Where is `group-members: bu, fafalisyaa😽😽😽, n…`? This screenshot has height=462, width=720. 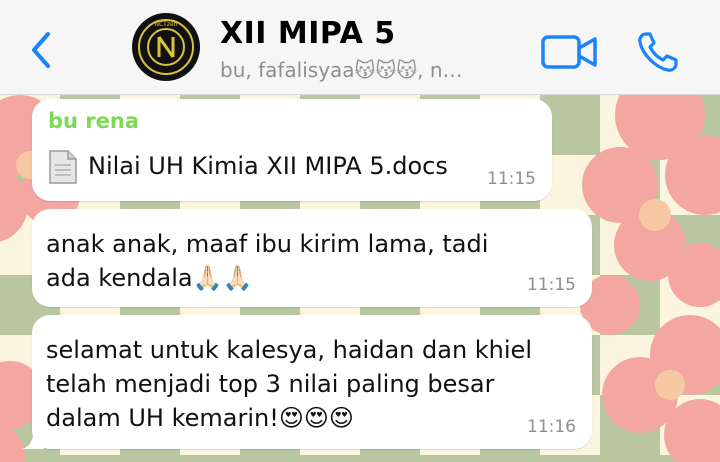
group-members: bu, fafalisyaa😽😽😽, n… is located at coordinates (341, 70).